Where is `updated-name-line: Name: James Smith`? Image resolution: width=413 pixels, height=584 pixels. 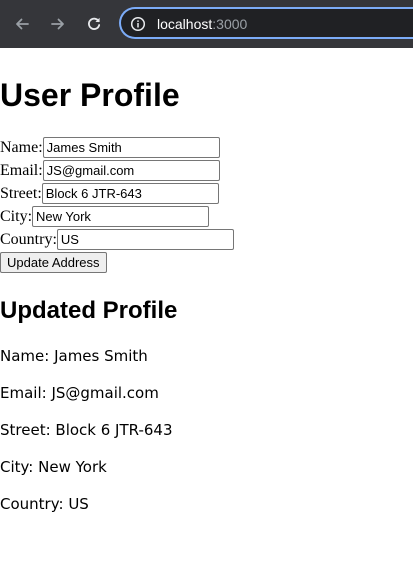 updated-name-line: Name: James Smith is located at coordinates (74, 356).